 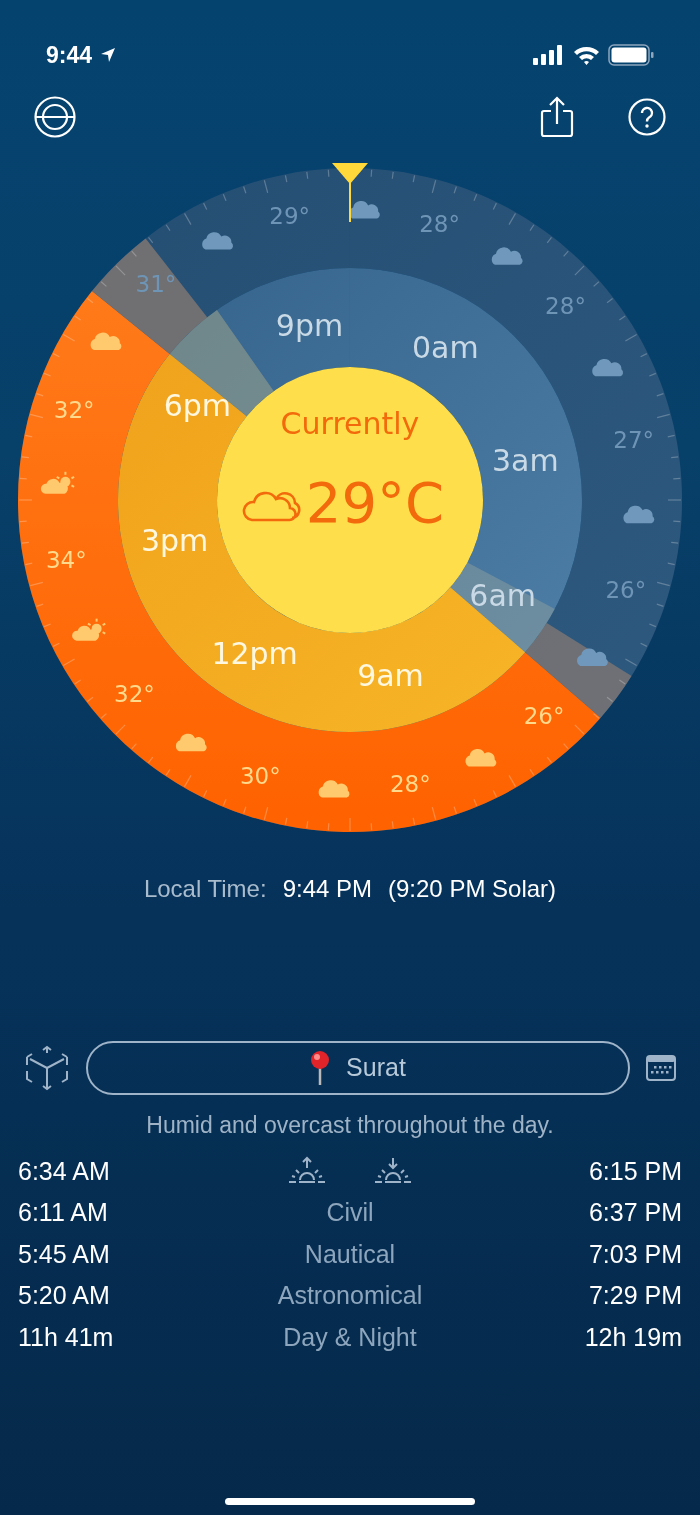 I want to click on location-arrow-icon, so click(x=108, y=55).